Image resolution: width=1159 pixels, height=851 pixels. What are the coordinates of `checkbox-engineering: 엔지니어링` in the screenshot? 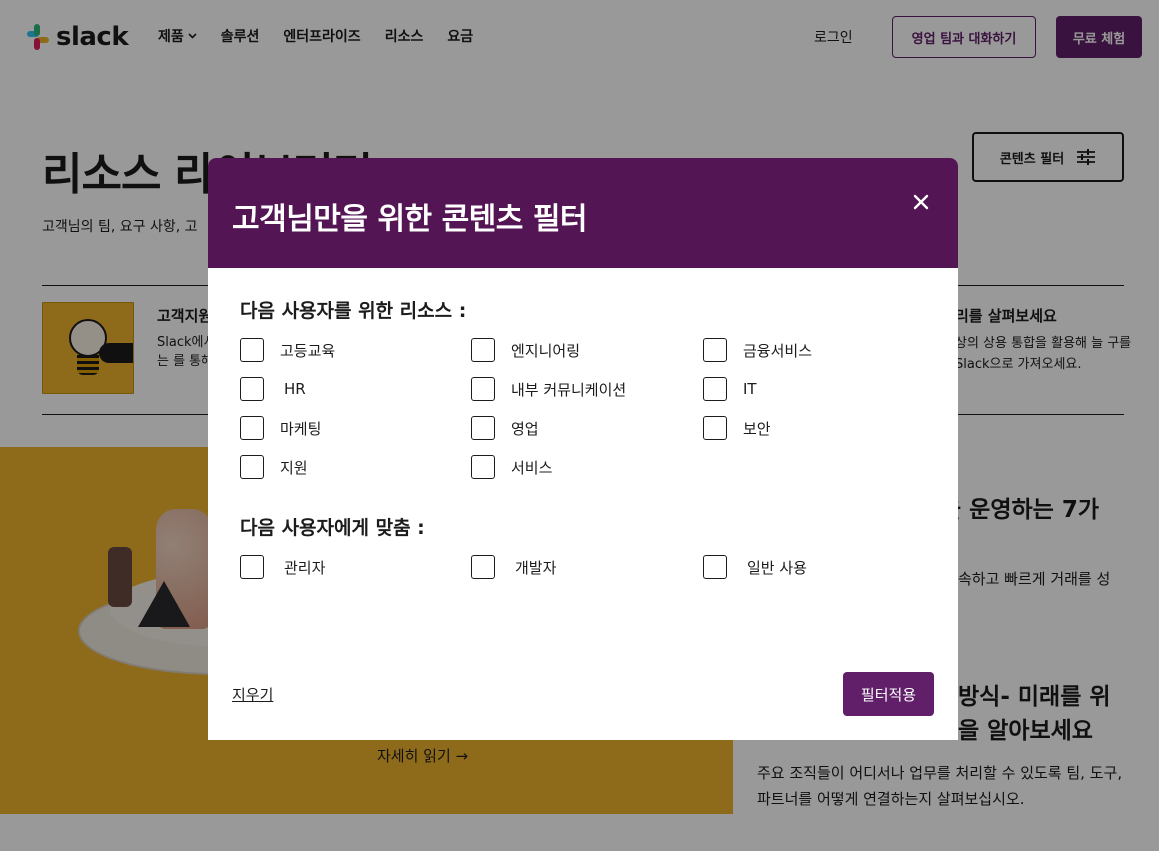 It's located at (525, 350).